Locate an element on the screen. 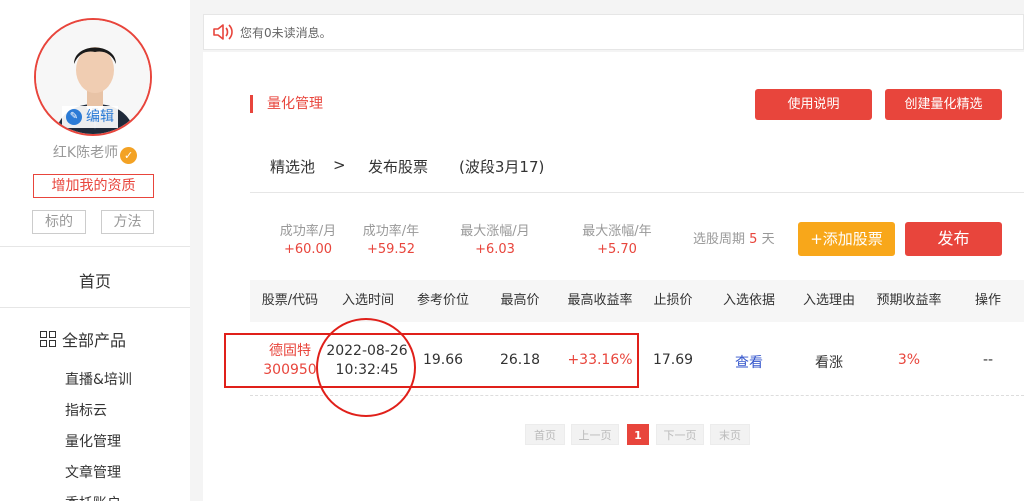 The height and width of the screenshot is (501, 1024). col-op: 操作 is located at coordinates (987, 300).